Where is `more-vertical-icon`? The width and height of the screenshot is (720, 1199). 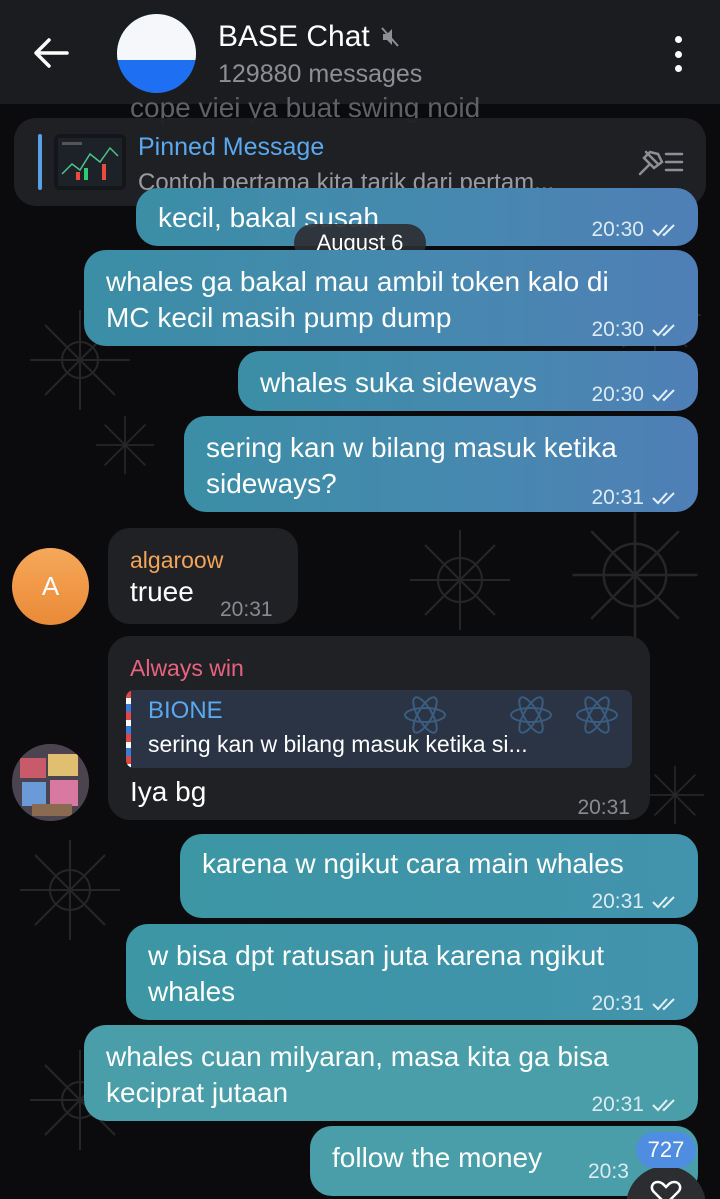 more-vertical-icon is located at coordinates (678, 39).